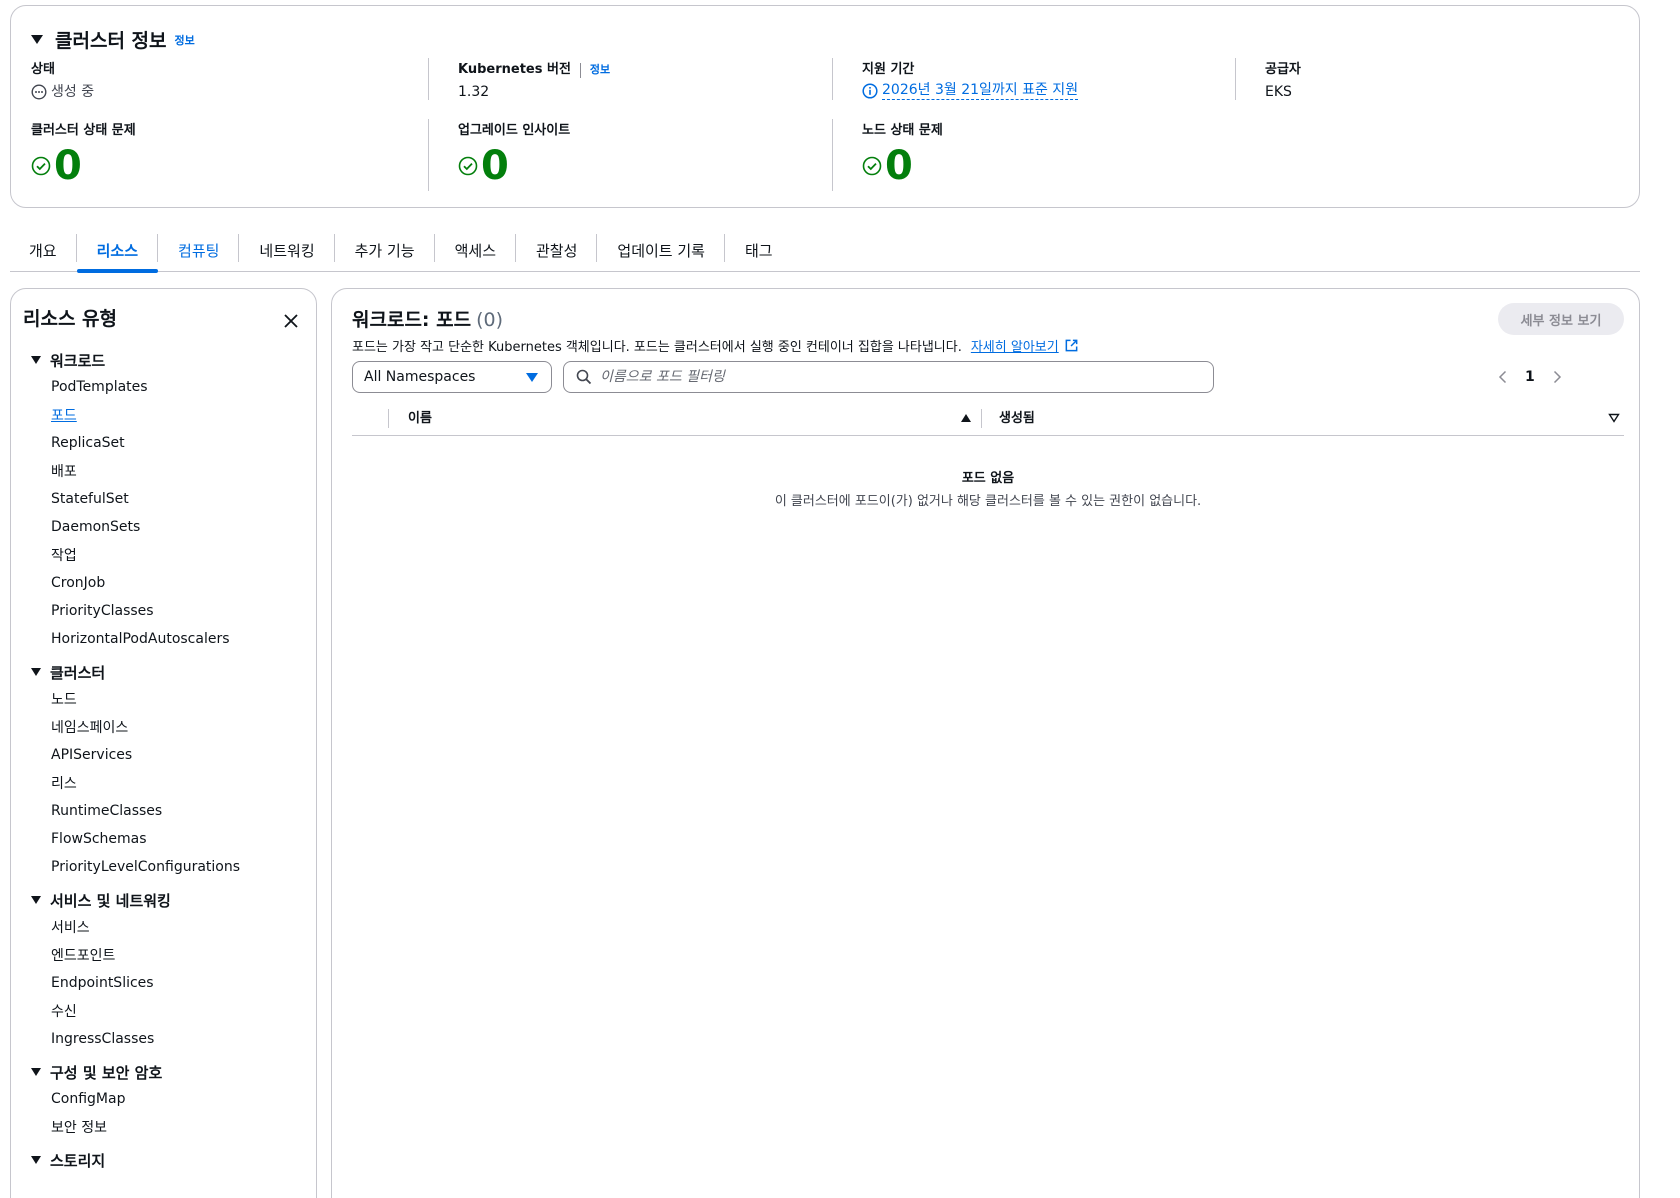  I want to click on tab-3: 네트워킹, so click(287, 250).